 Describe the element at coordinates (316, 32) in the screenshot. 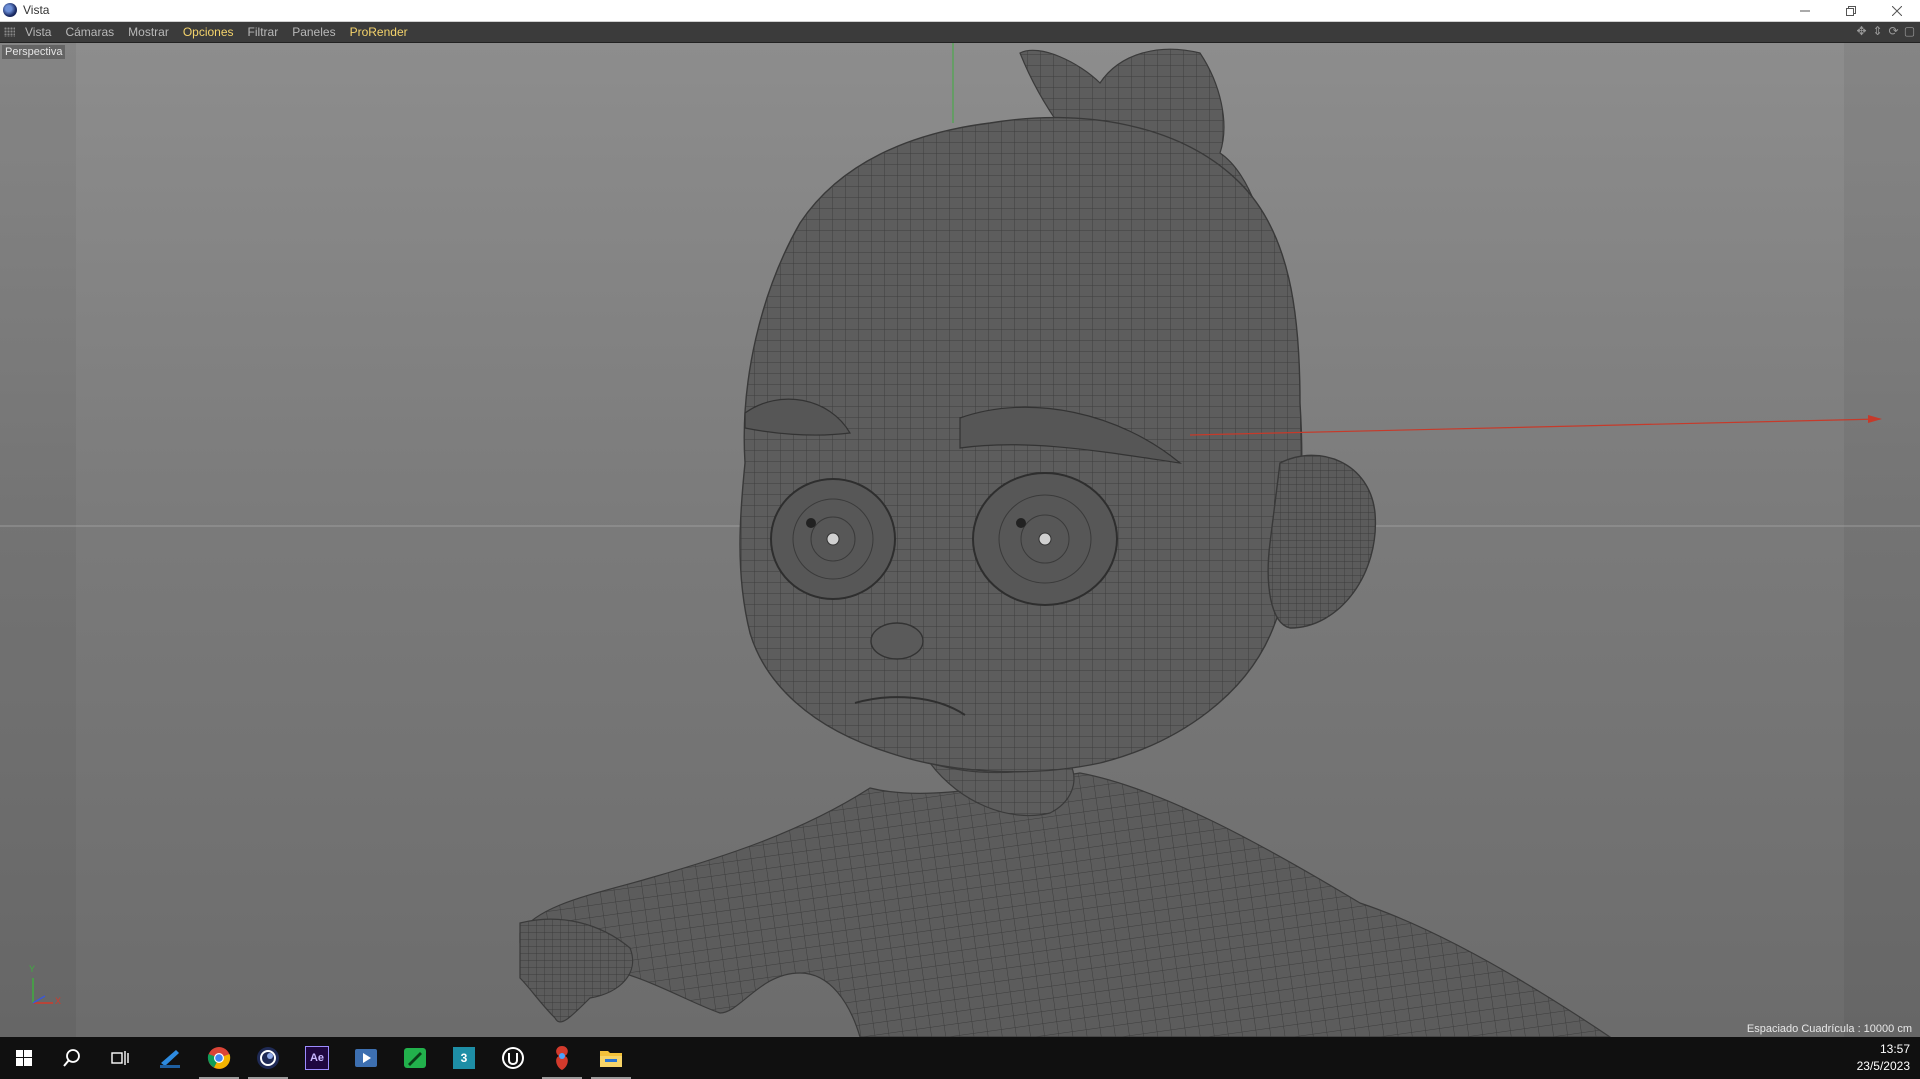

I see `menu-paneles: Paneles` at that location.